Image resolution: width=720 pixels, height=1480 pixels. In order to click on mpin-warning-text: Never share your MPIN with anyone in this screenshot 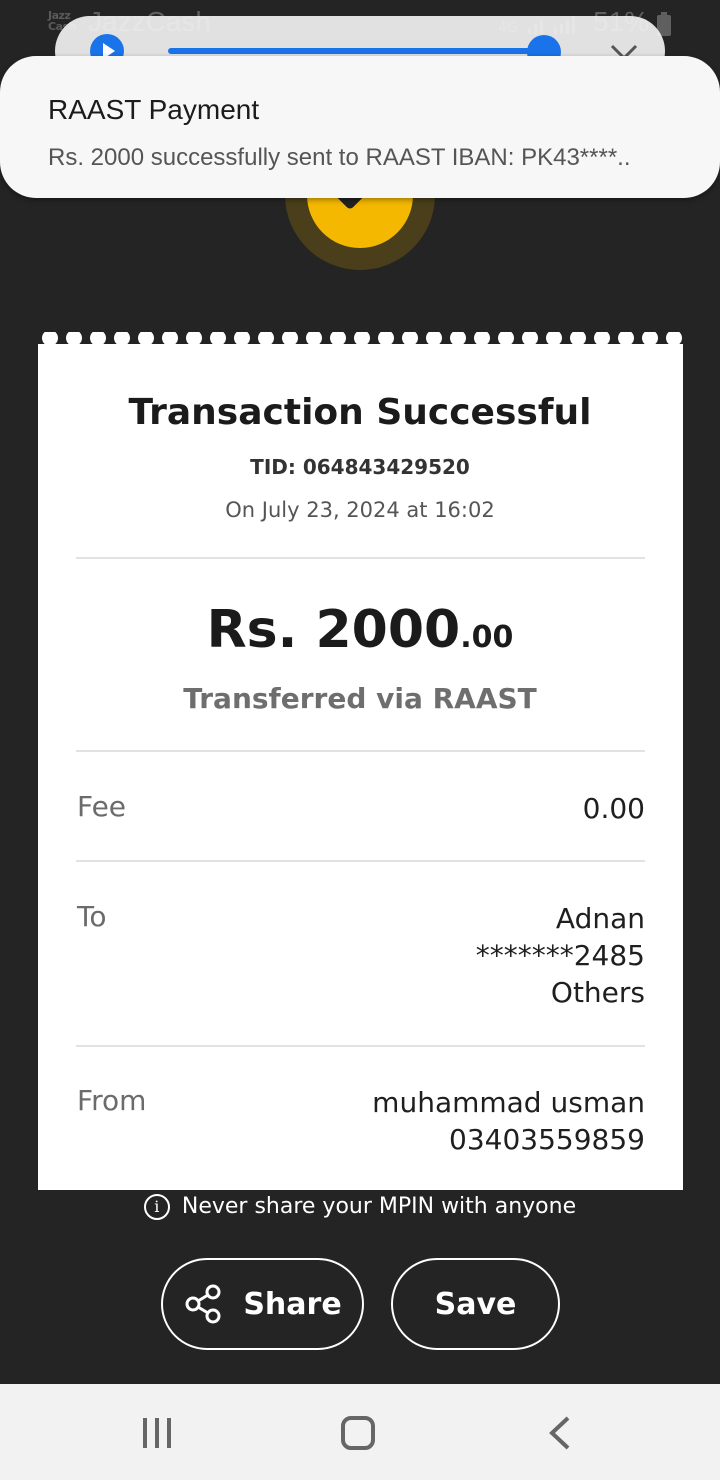, I will do `click(379, 1206)`.